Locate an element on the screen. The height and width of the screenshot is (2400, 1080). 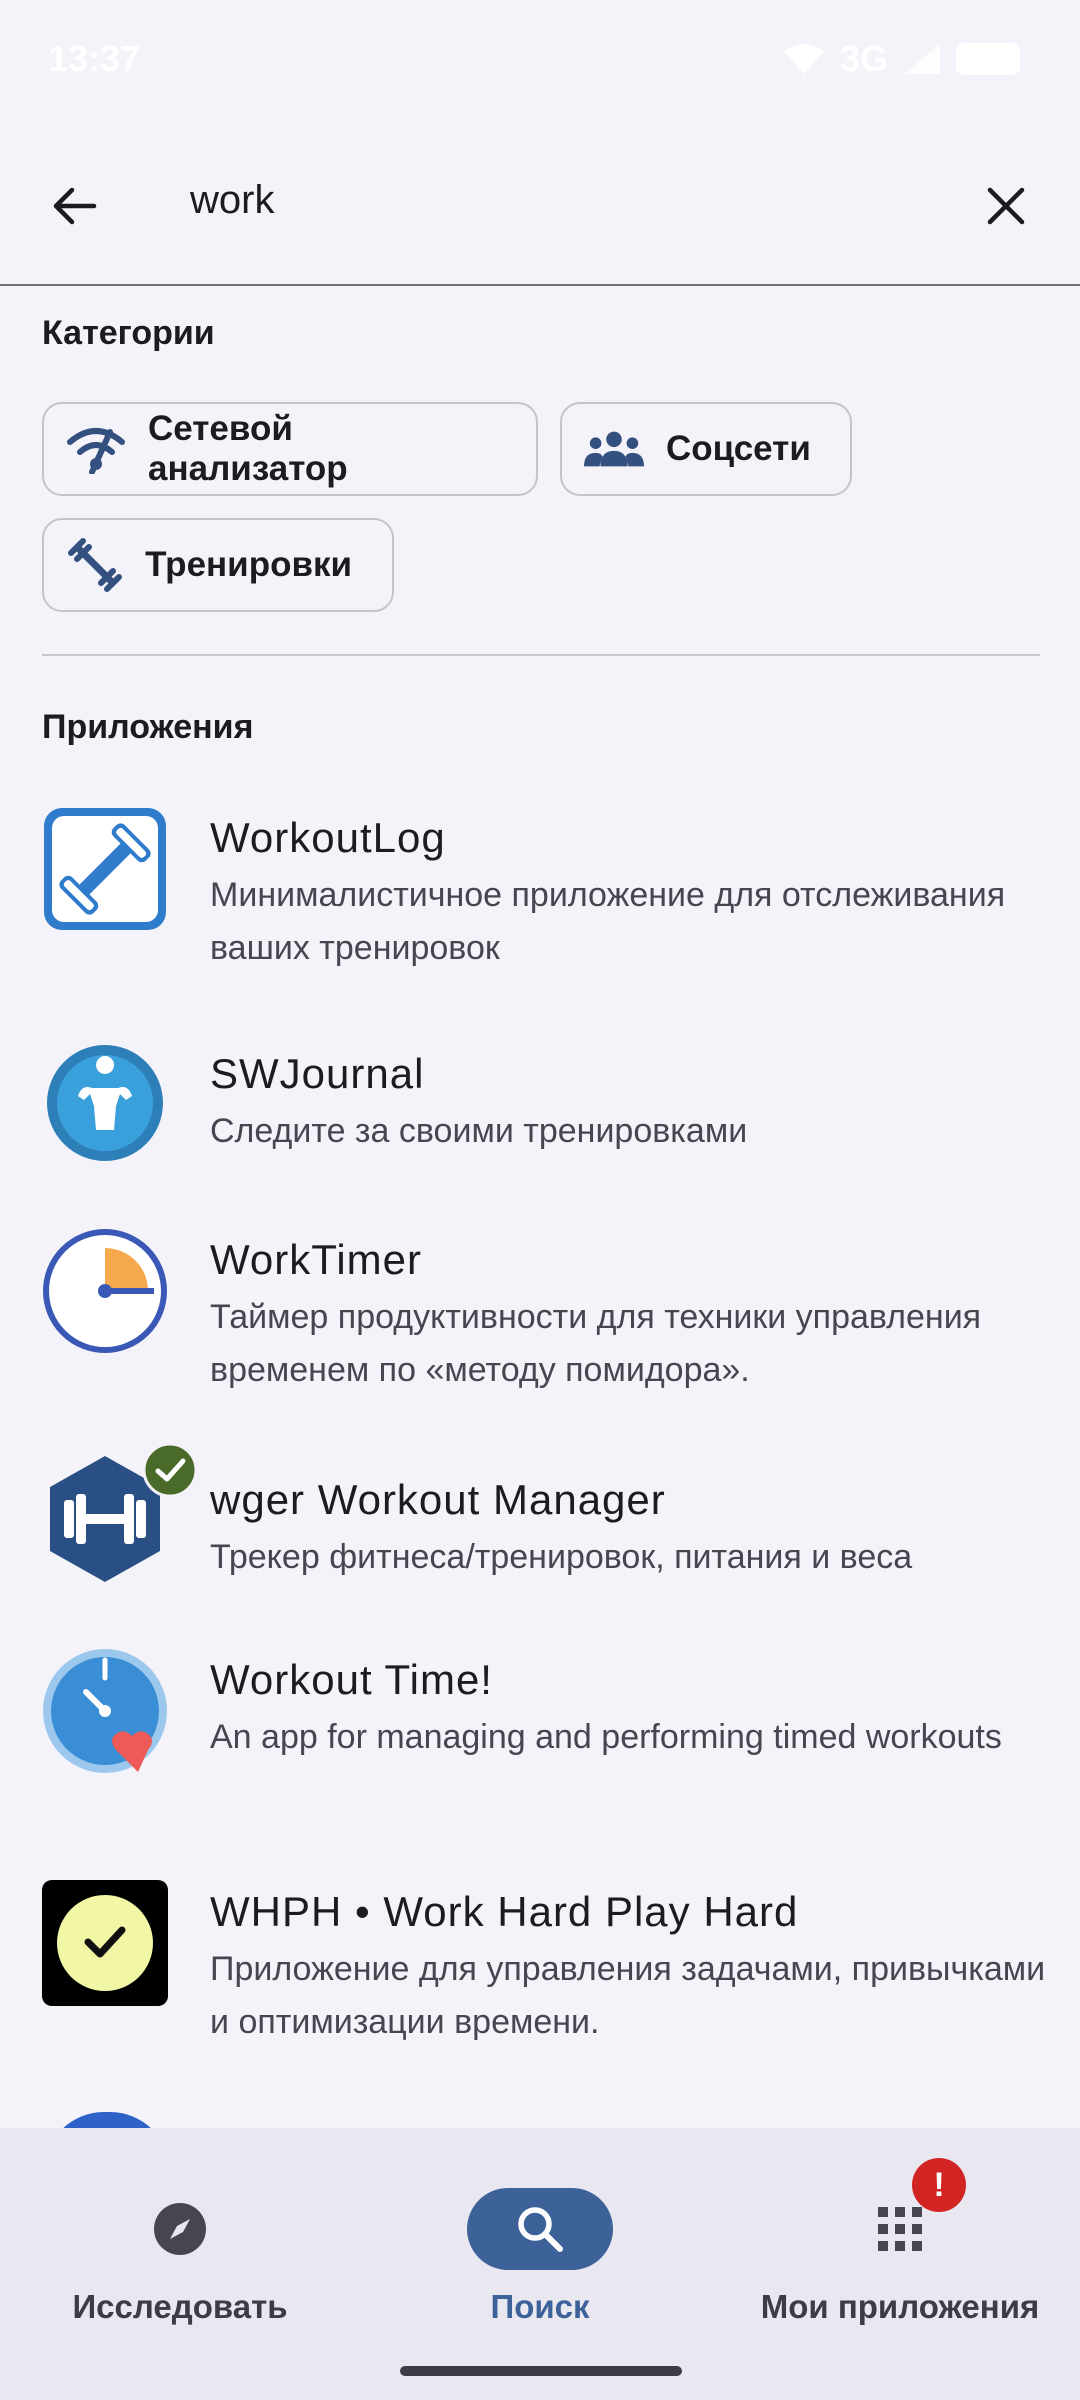
battery-icon is located at coordinates (988, 59).